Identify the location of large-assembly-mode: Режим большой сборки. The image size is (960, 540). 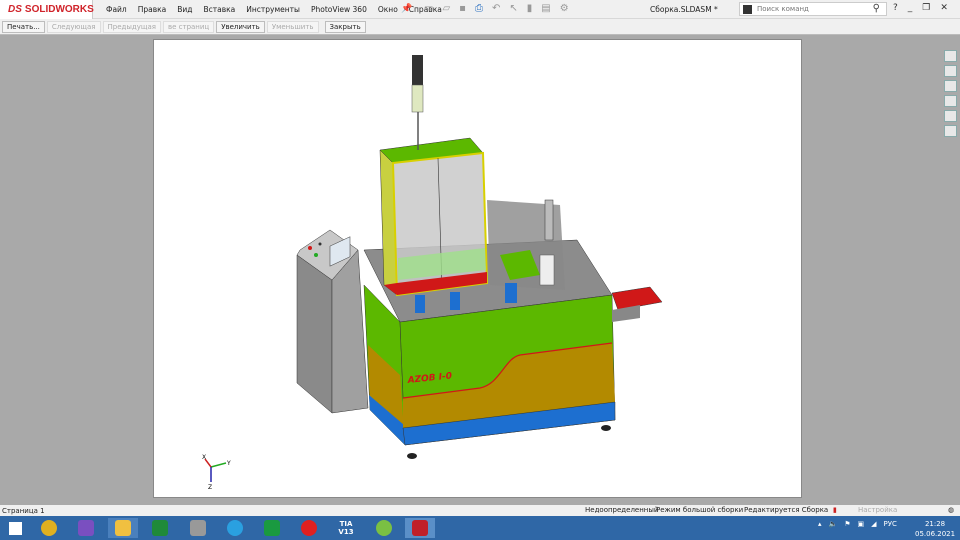
(700, 510).